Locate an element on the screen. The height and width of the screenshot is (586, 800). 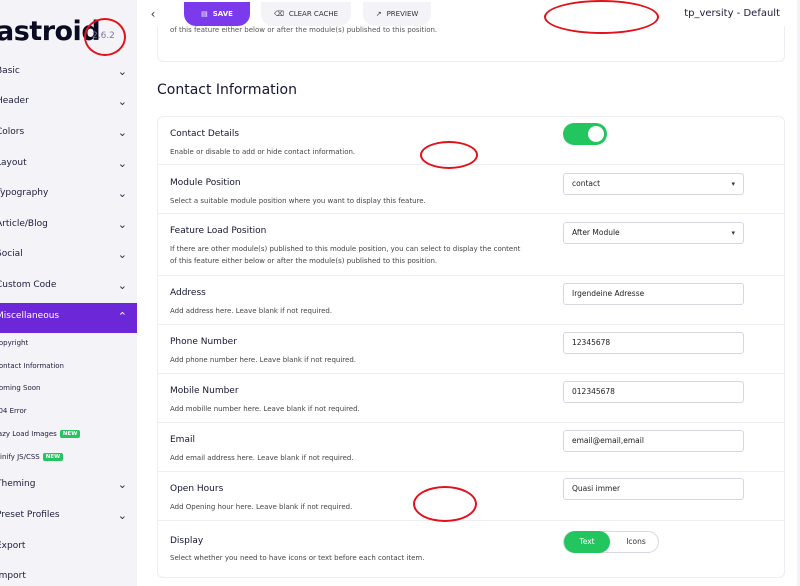
sidebar-item-label: Social is located at coordinates (11, 254).